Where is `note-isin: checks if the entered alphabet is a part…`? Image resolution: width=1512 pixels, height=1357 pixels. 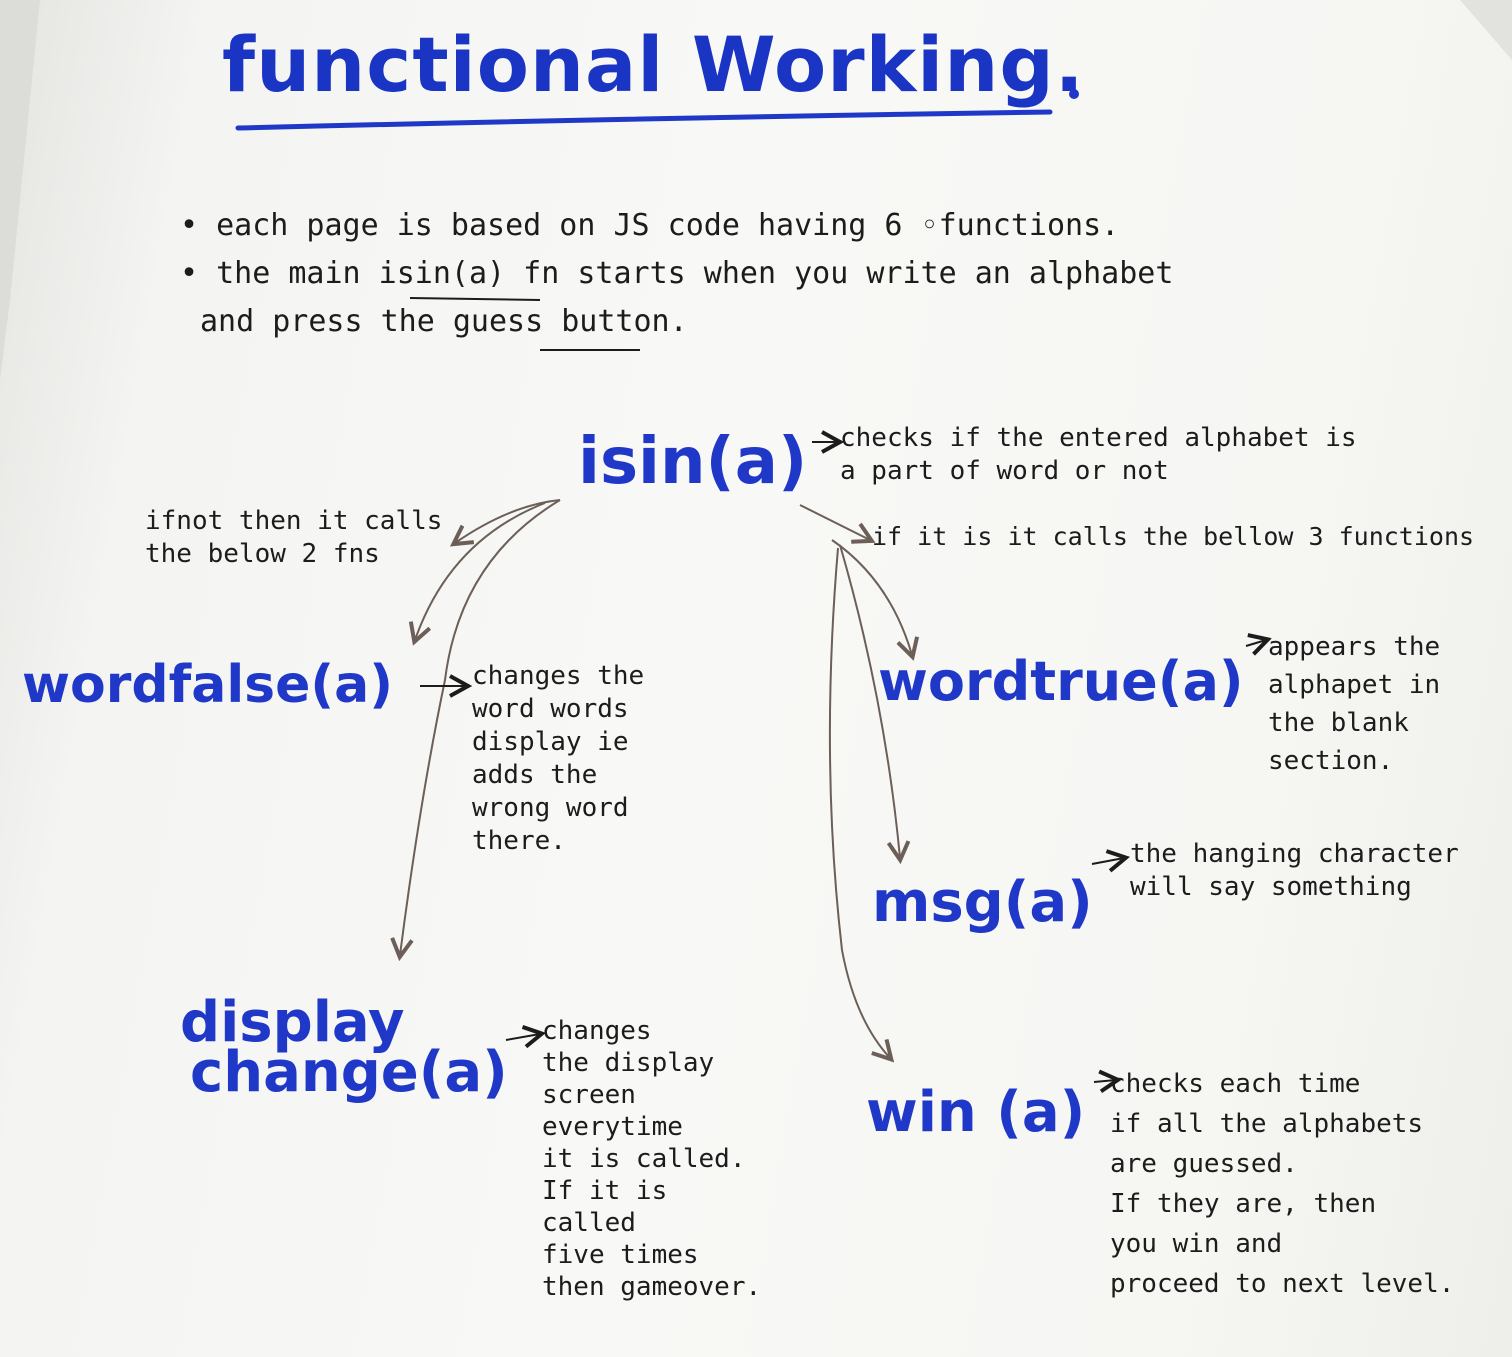 note-isin: checks if the entered alphabet is a part… is located at coordinates (1098, 454).